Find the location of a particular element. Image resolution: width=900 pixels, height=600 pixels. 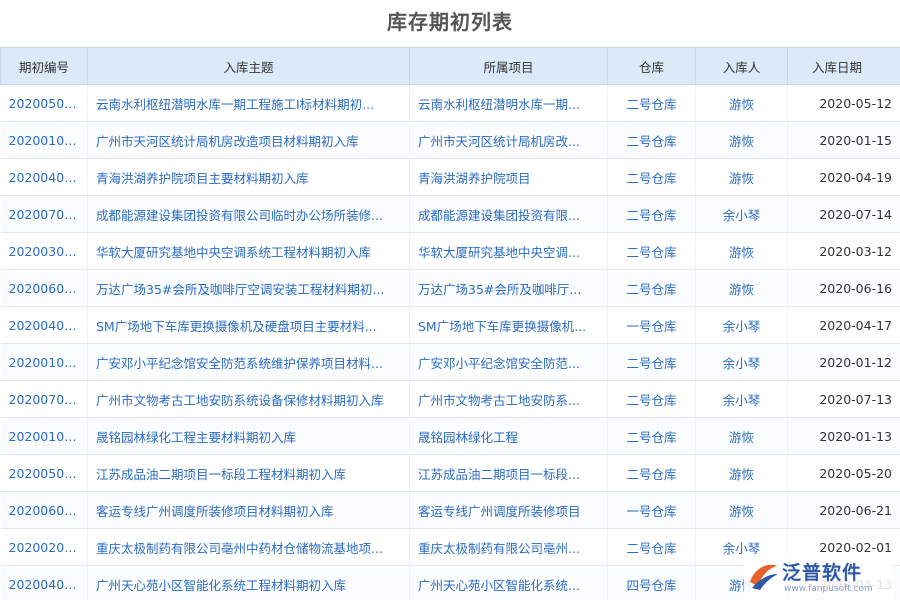

cell-subject: 青海洪湖养护院项目主要材料期初入库 is located at coordinates (248, 177).